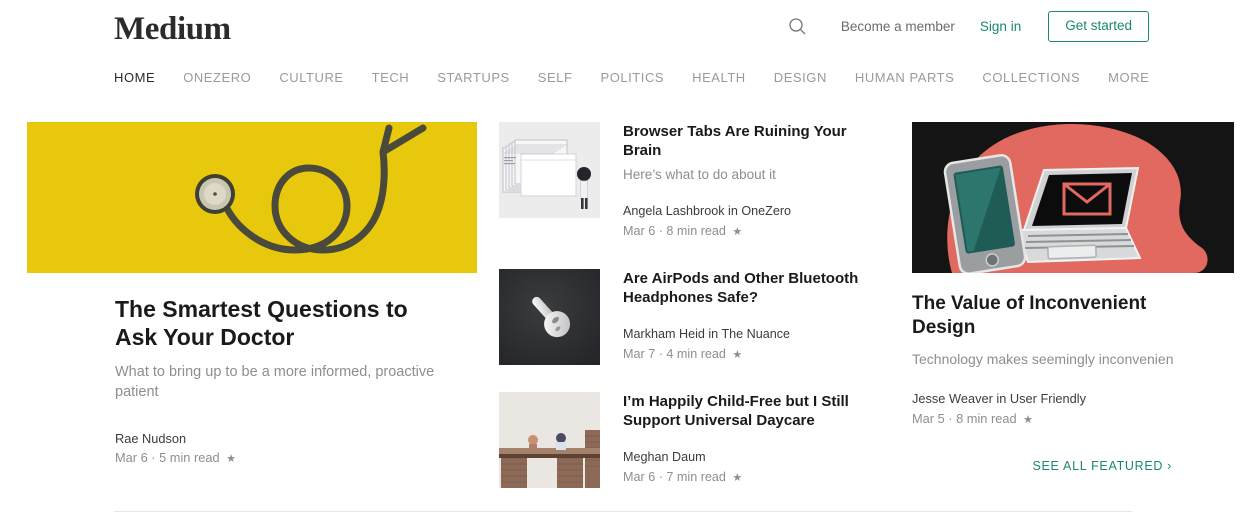  I want to click on sign-in-link: Sign in, so click(1000, 26).